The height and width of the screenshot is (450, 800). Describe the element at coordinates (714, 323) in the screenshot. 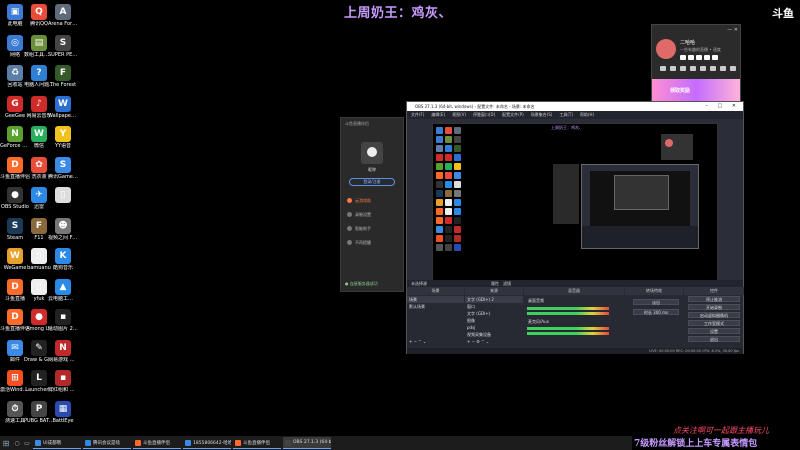

I see `studio-mode-button: 工作室模式` at that location.